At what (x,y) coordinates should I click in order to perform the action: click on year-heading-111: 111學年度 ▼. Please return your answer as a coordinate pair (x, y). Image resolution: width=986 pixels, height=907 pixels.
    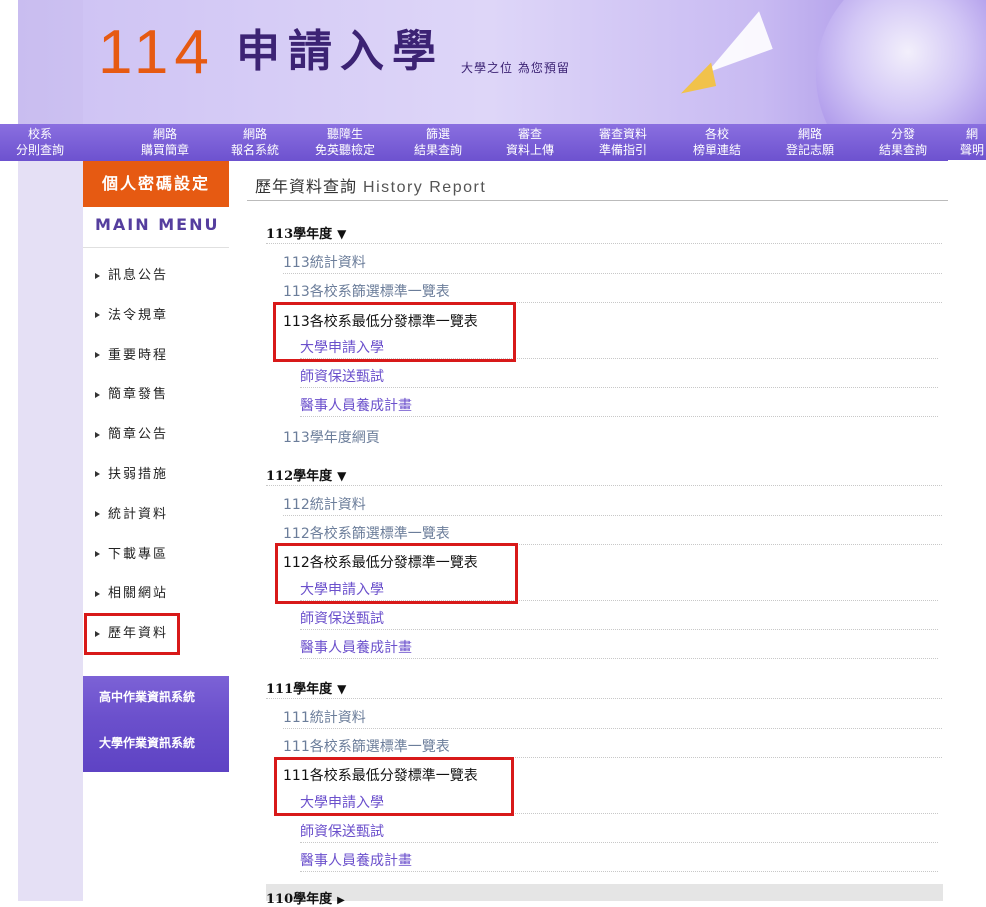
    Looking at the image, I should click on (306, 687).